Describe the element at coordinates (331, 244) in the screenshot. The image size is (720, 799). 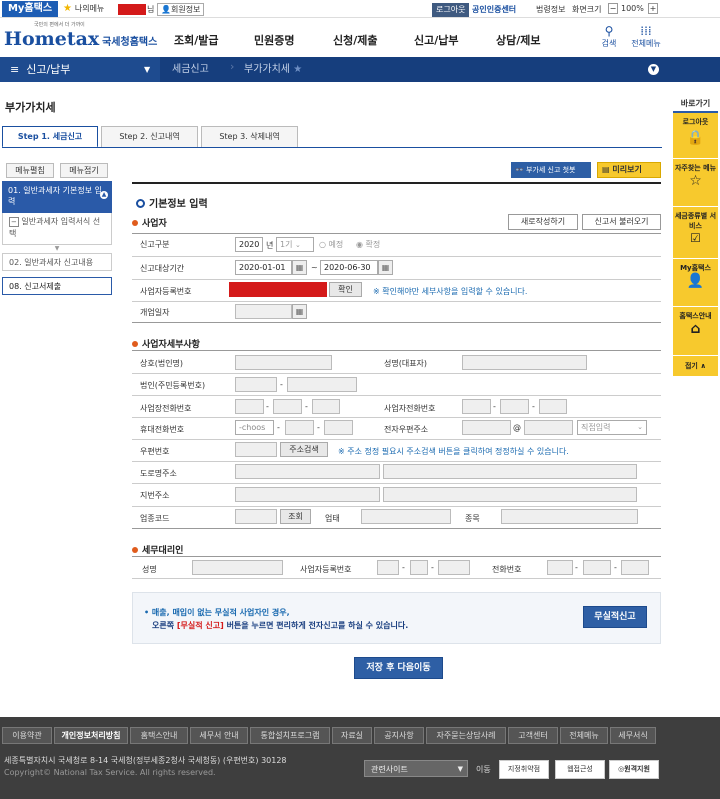
I see `preliminary-radio: ○ 예정` at that location.